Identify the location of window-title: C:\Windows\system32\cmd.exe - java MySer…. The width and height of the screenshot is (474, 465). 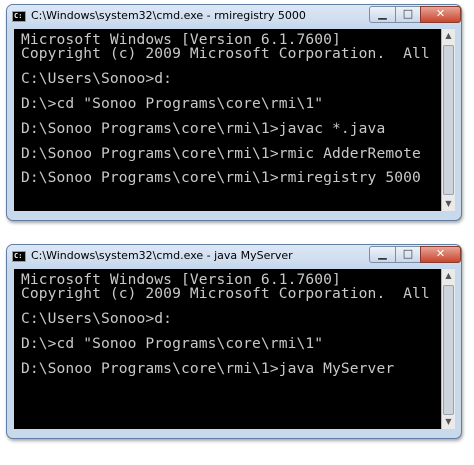
(162, 255).